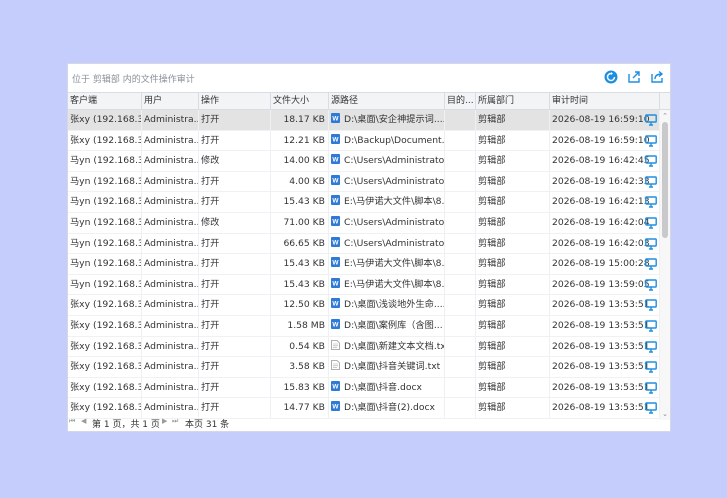  I want to click on header-col-file-size: 文件大小, so click(300, 101).